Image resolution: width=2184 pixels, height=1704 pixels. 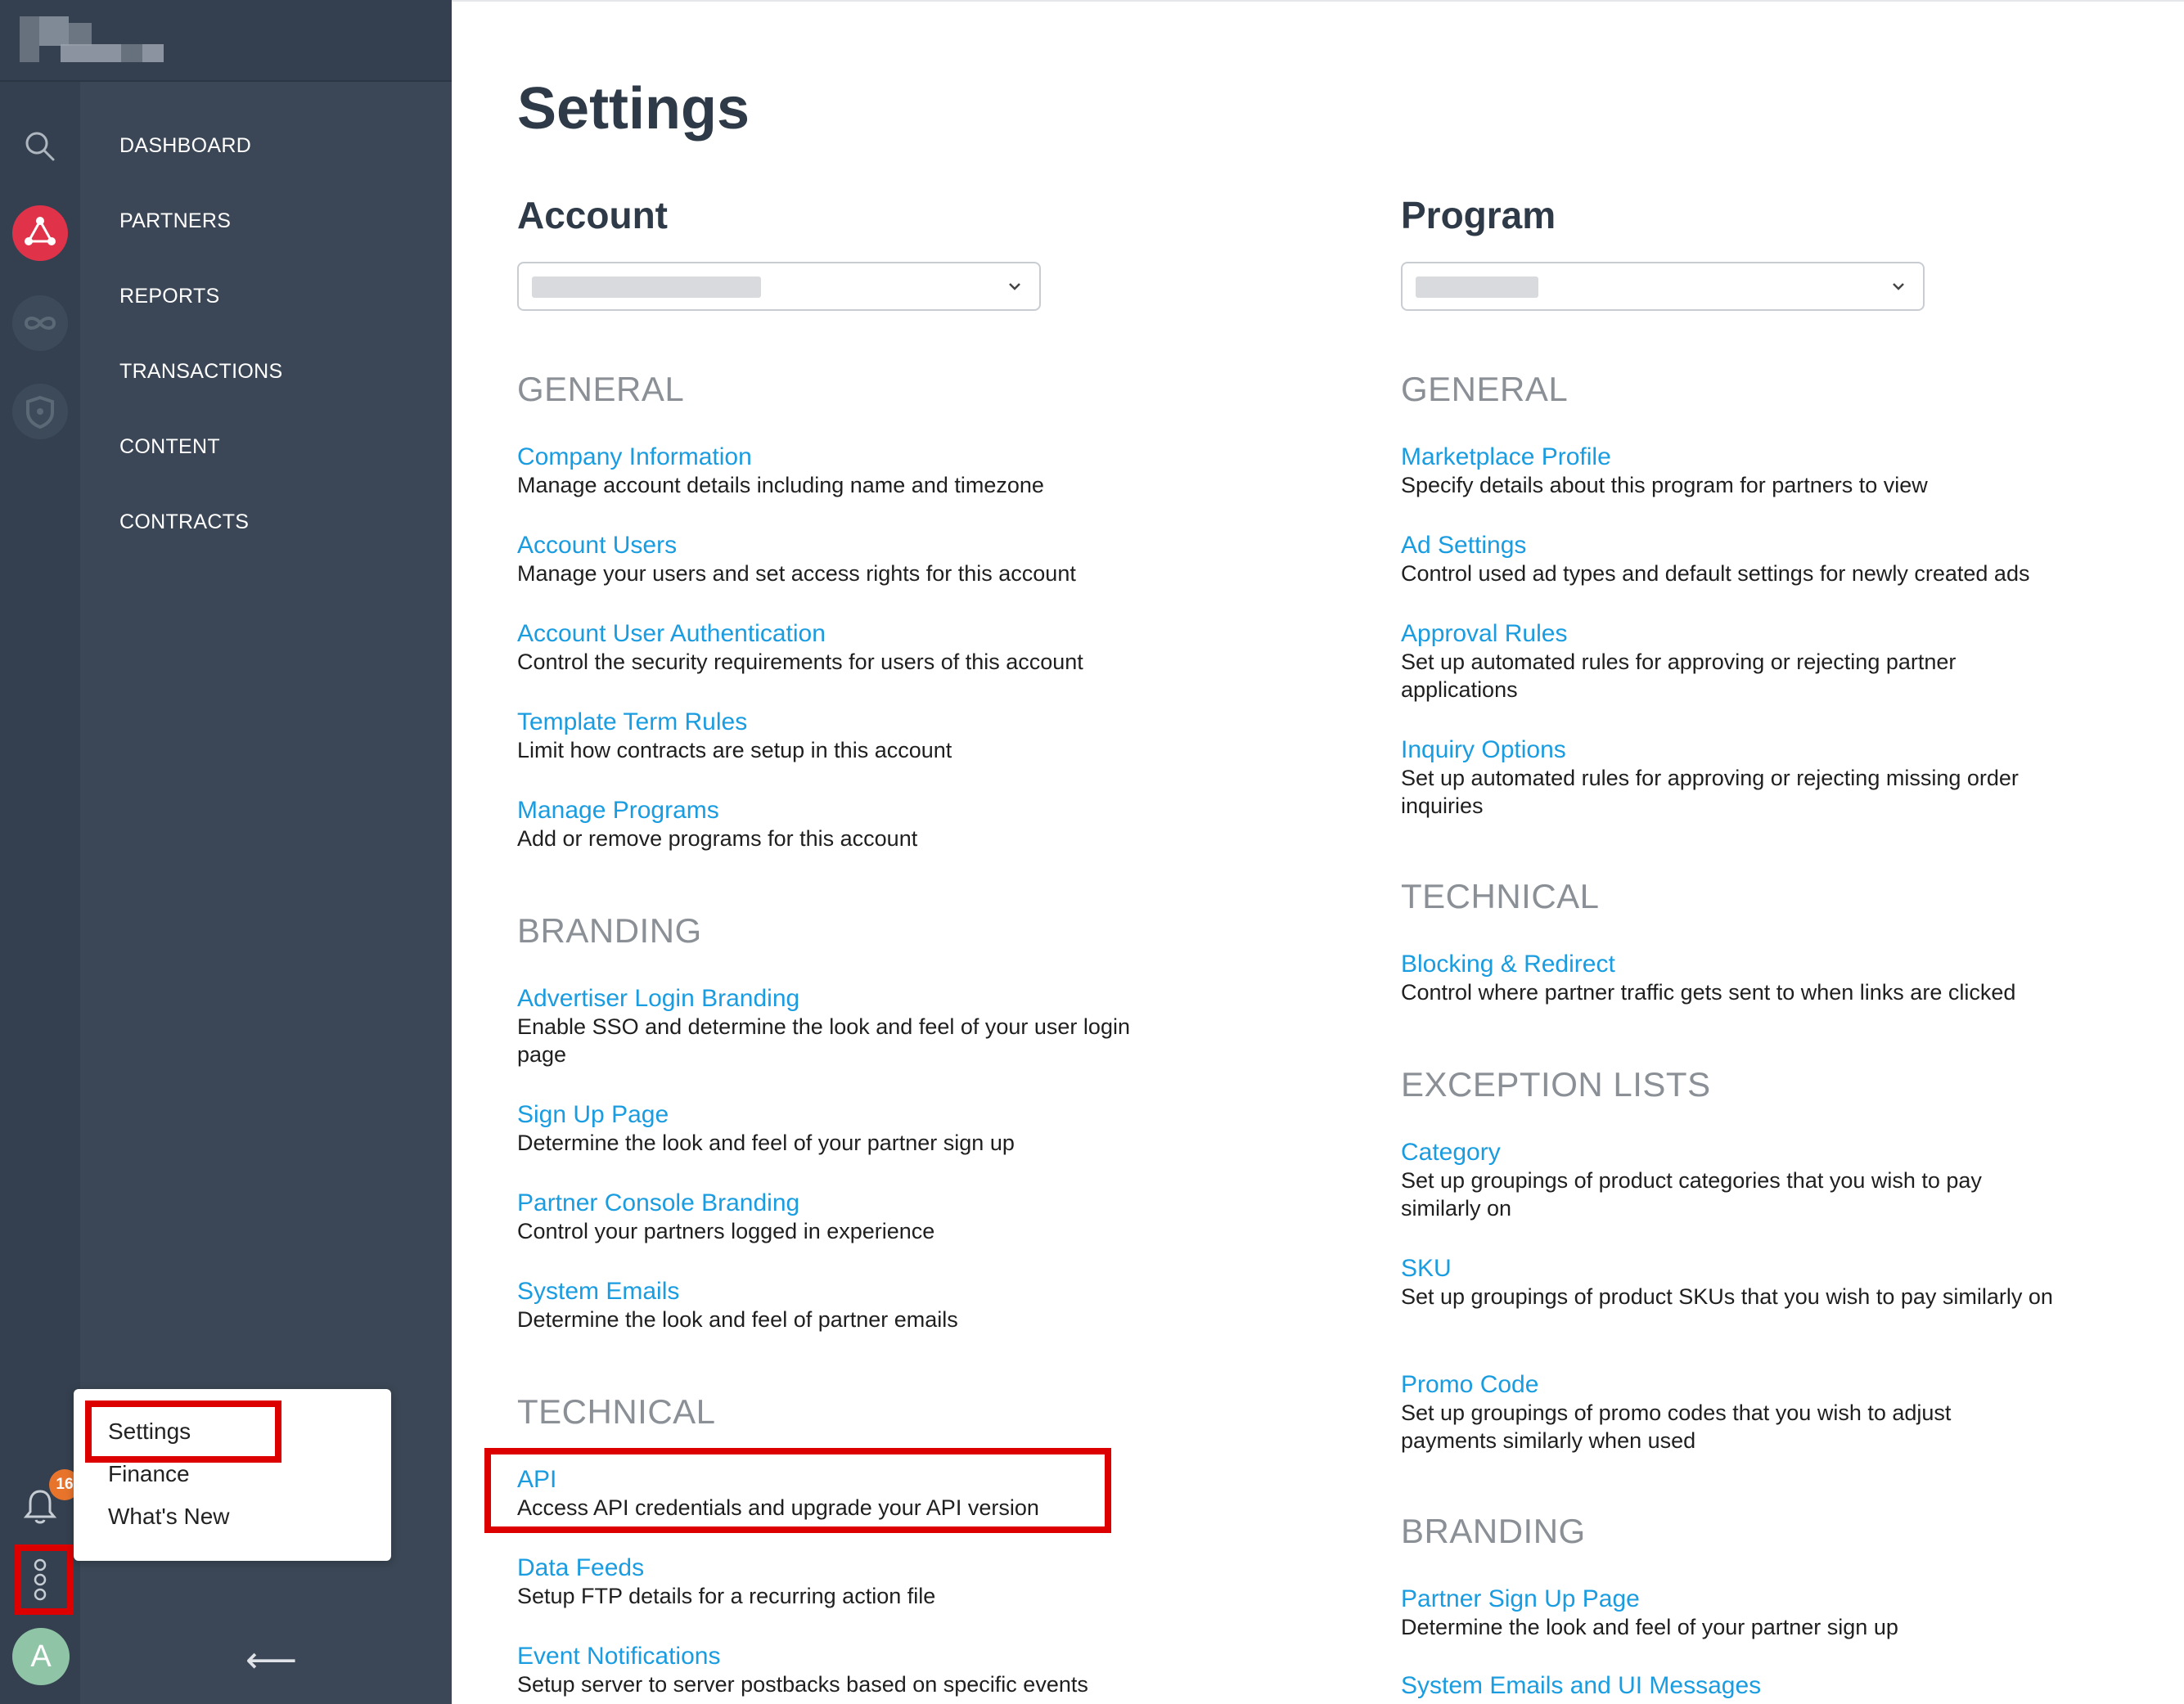 I want to click on link: Event Notifications, so click(x=849, y=1656).